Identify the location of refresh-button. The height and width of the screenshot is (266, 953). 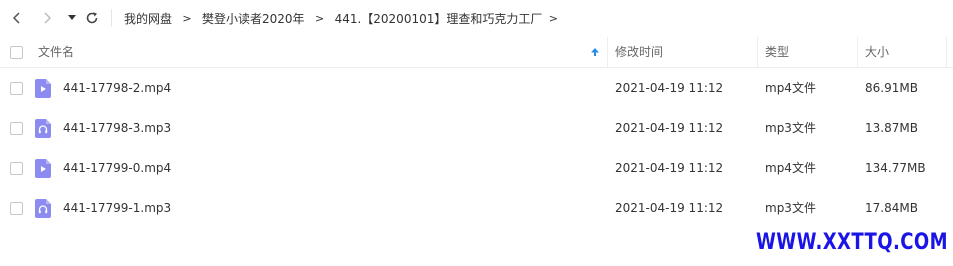
(92, 18).